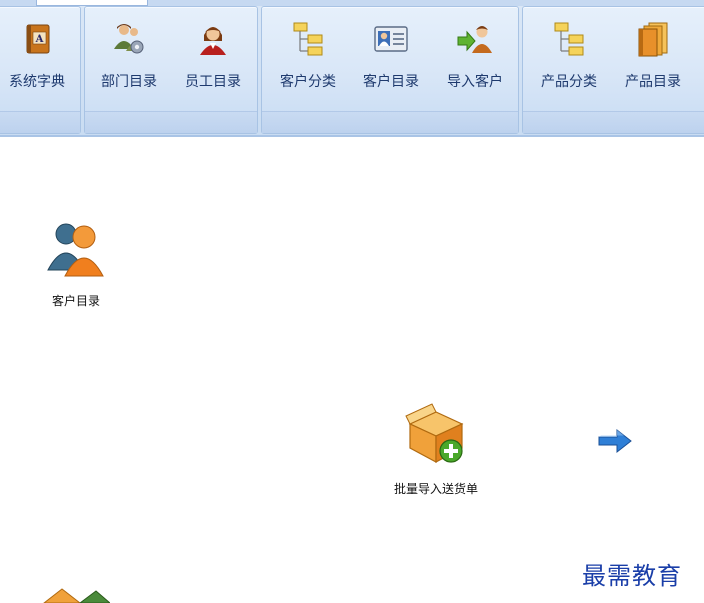 The image size is (704, 603). Describe the element at coordinates (632, 576) in the screenshot. I see `watermark-text: 最需教育` at that location.